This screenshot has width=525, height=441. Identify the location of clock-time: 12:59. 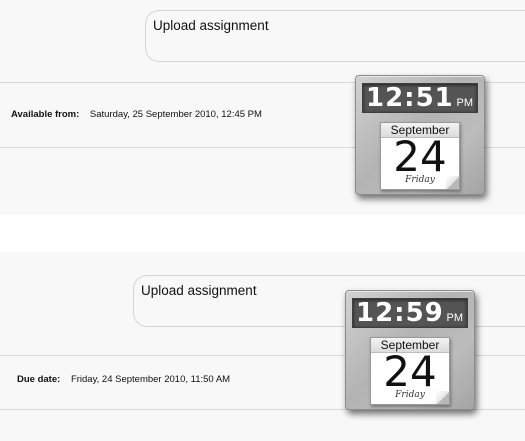
(400, 313).